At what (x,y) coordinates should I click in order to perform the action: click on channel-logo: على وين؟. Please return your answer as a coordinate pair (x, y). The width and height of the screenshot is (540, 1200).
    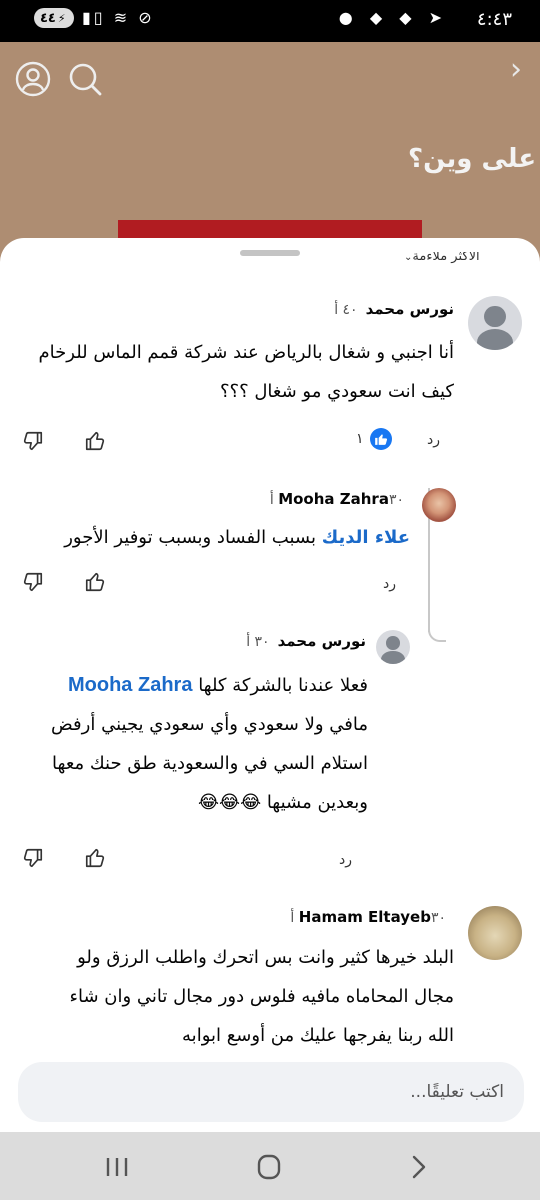
    Looking at the image, I should click on (472, 159).